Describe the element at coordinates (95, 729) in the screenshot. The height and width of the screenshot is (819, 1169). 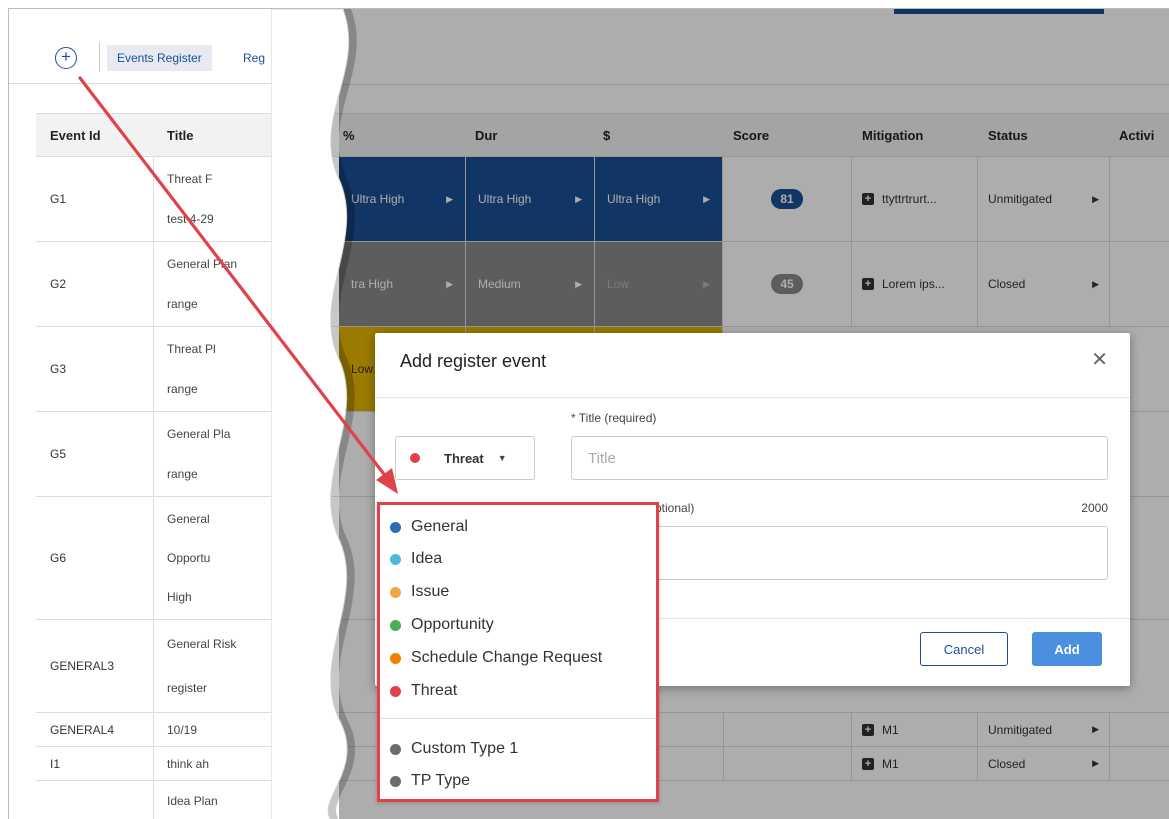
I see `cell-event-id: GENERAL4` at that location.